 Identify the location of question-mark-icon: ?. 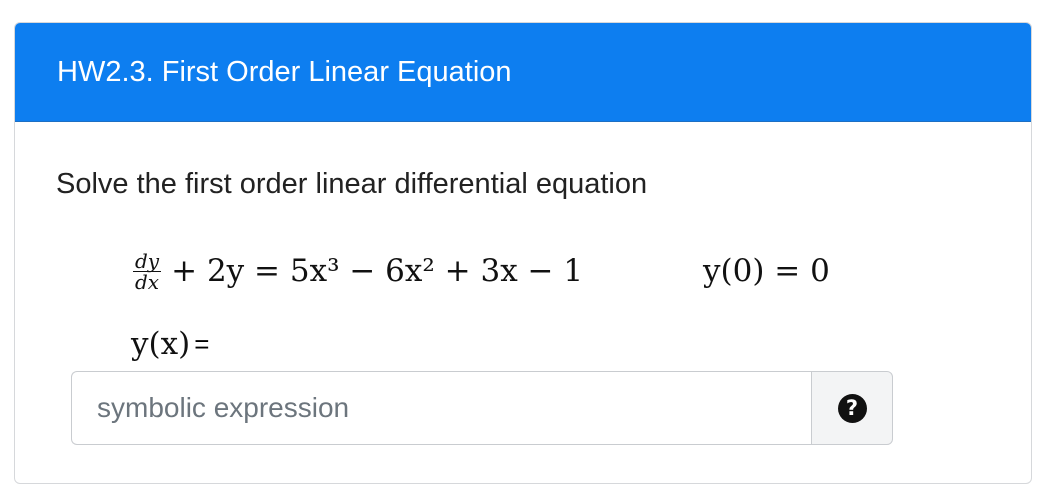
(852, 408).